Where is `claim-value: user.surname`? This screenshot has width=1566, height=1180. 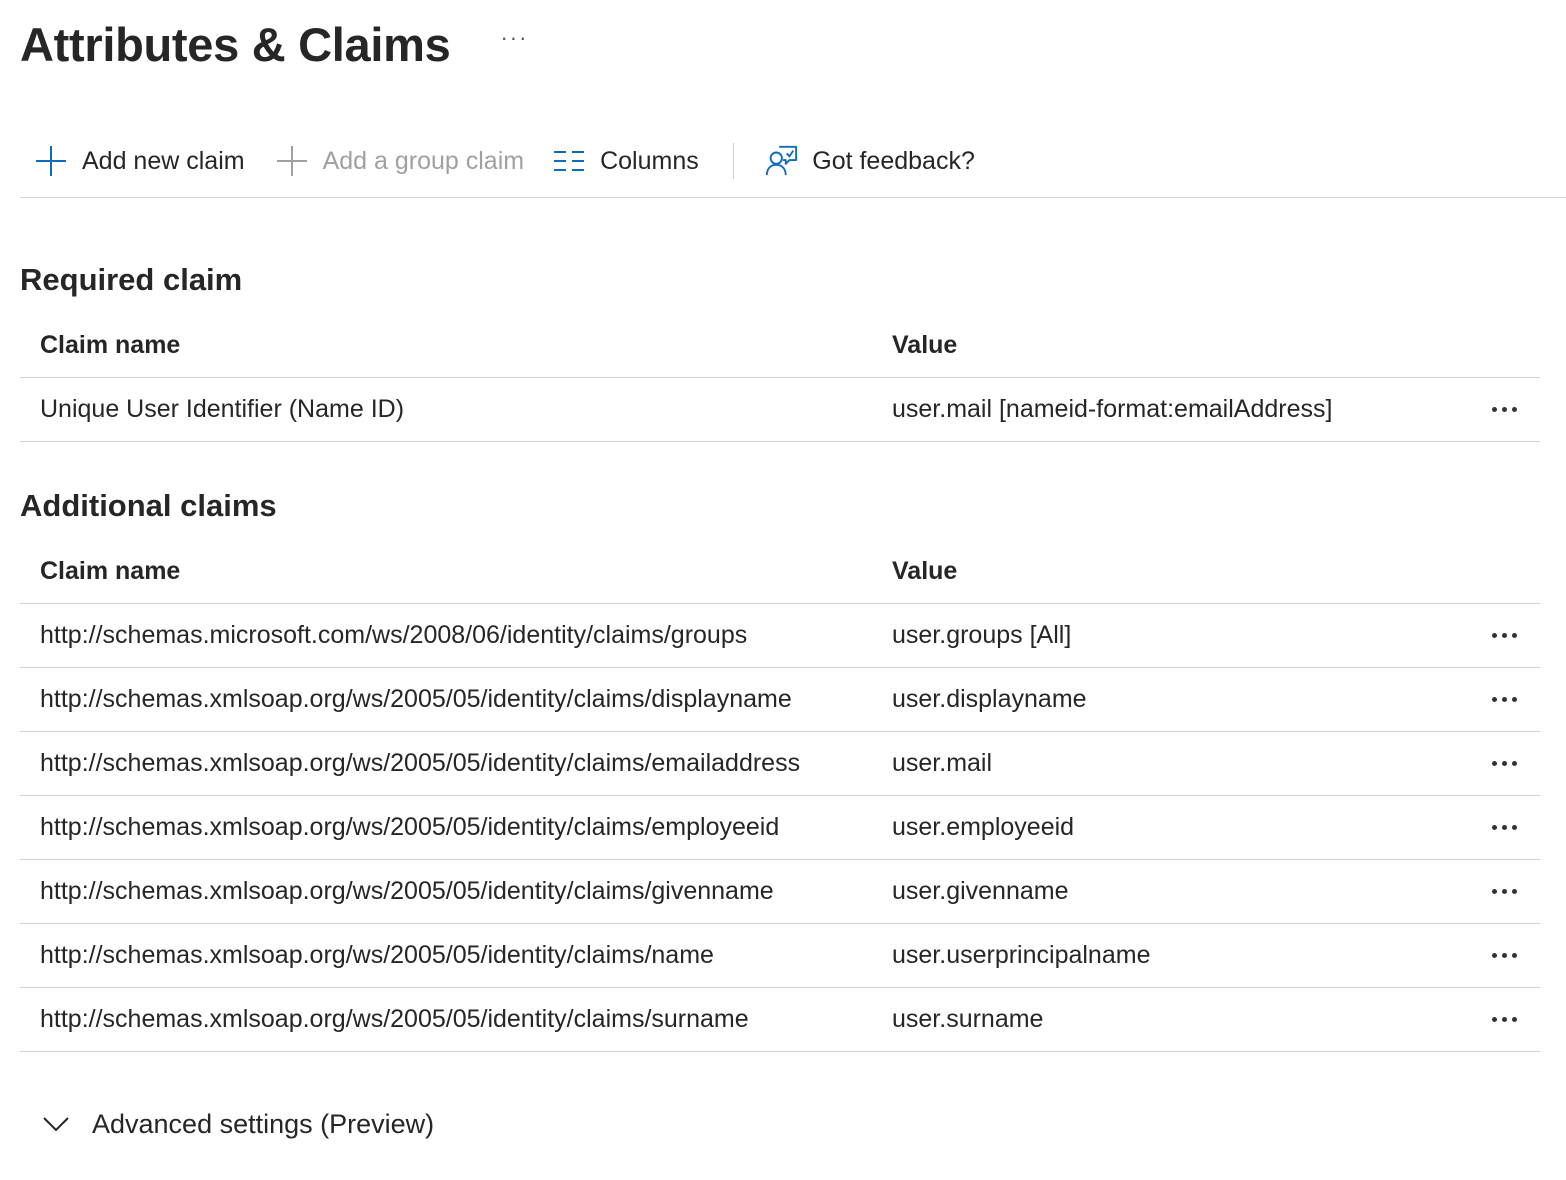 claim-value: user.surname is located at coordinates (968, 1019).